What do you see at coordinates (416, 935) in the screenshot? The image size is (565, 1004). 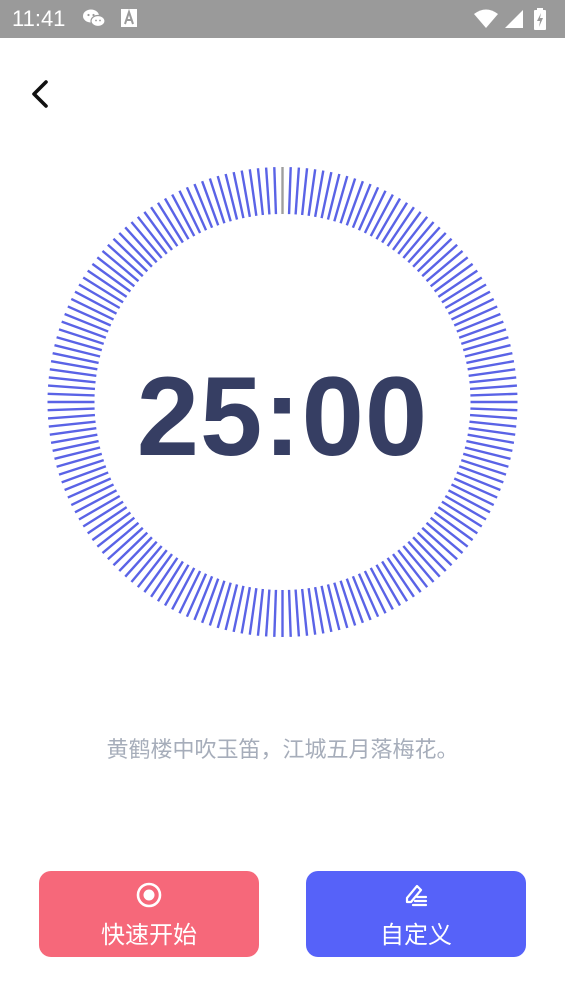 I see `custom-label: 自定义` at bounding box center [416, 935].